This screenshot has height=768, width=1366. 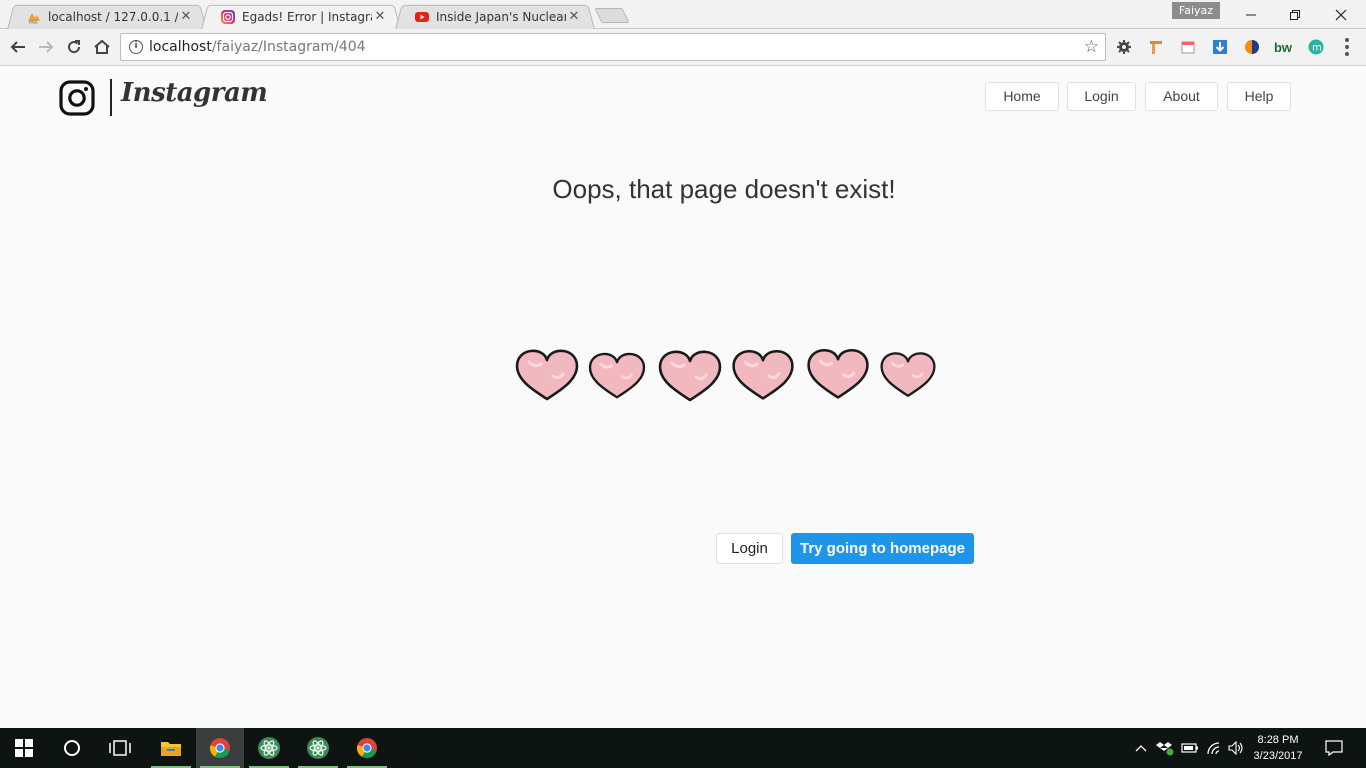 What do you see at coordinates (1252, 47) in the screenshot?
I see `extension-circle-icon` at bounding box center [1252, 47].